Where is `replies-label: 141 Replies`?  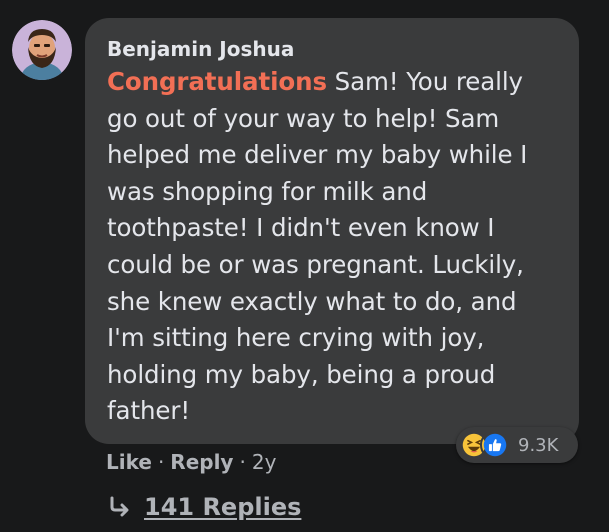
replies-label: 141 Replies is located at coordinates (222, 507).